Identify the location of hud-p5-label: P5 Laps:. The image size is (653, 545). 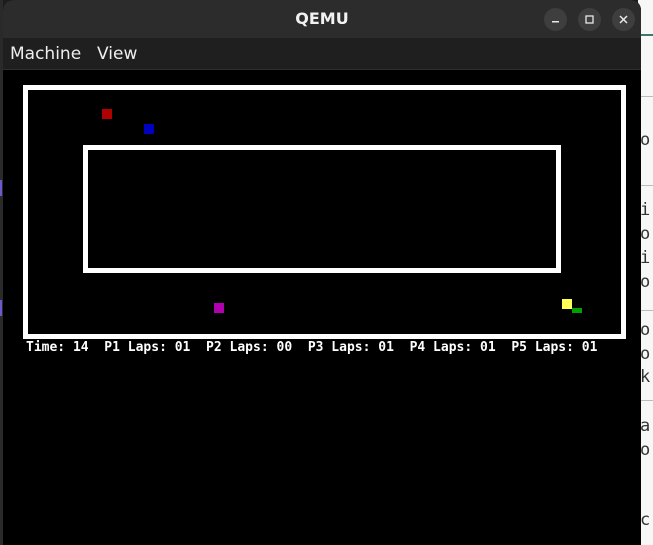
(542, 347).